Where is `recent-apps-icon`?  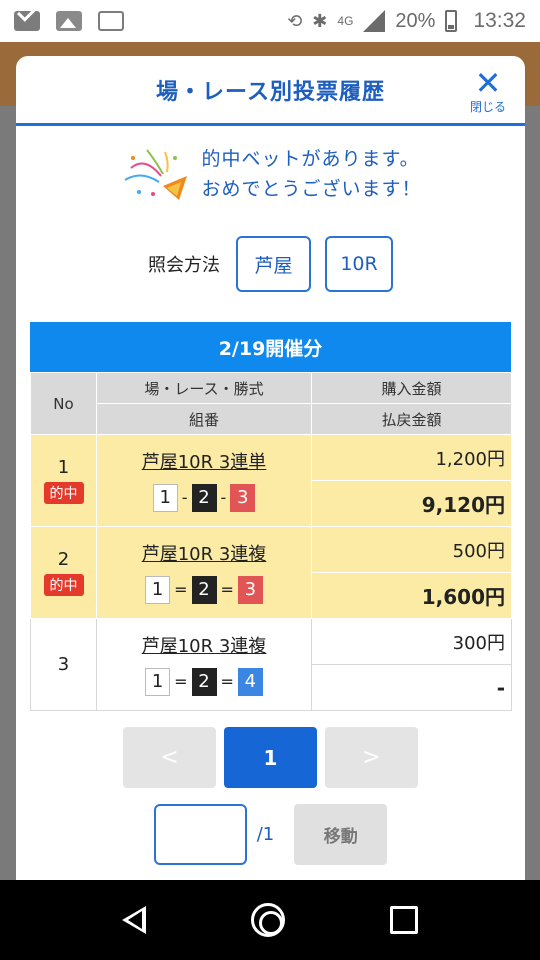 recent-apps-icon is located at coordinates (403, 920).